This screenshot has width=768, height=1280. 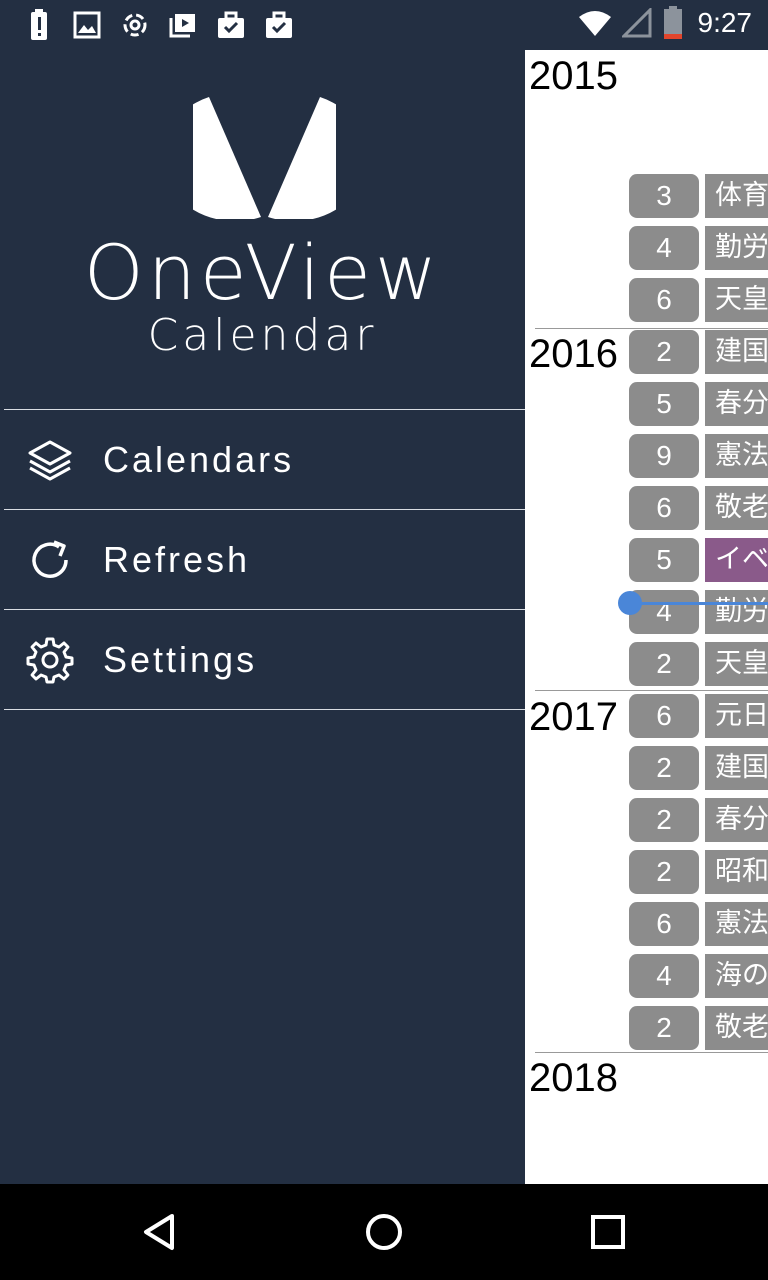 I want to click on refresh-icon, so click(x=50, y=559).